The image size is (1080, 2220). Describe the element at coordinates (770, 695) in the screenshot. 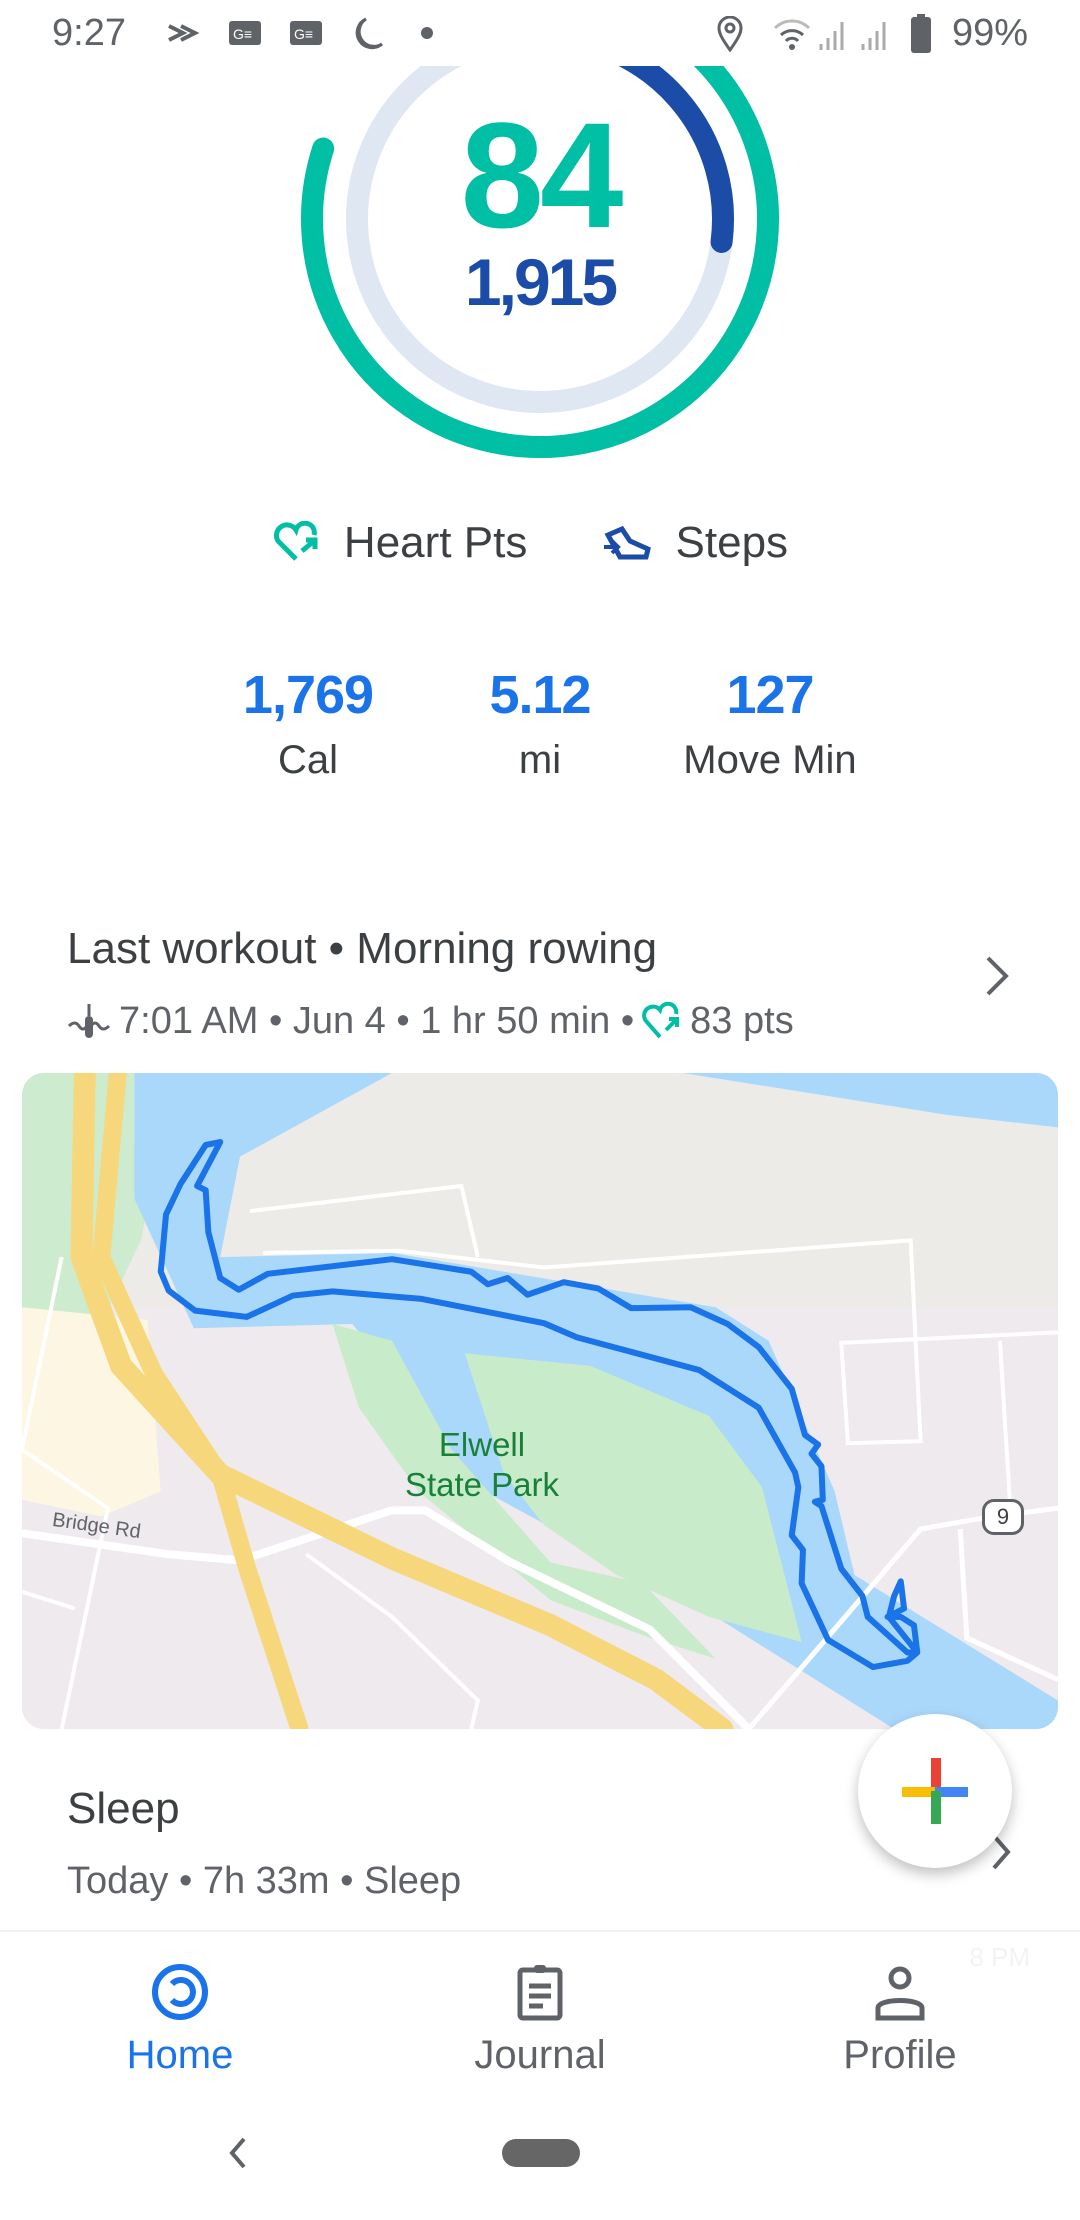

I see `stat-value: 127` at that location.